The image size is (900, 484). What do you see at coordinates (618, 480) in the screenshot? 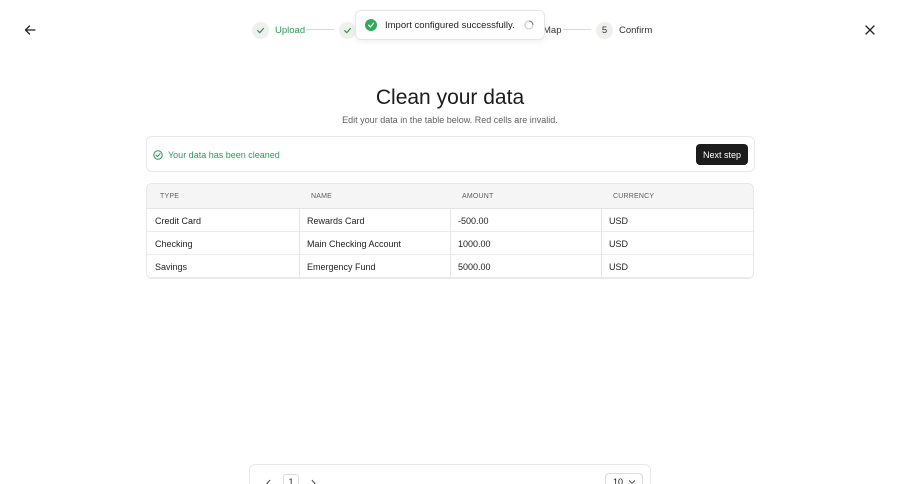
I see `page-size-value: 10` at bounding box center [618, 480].